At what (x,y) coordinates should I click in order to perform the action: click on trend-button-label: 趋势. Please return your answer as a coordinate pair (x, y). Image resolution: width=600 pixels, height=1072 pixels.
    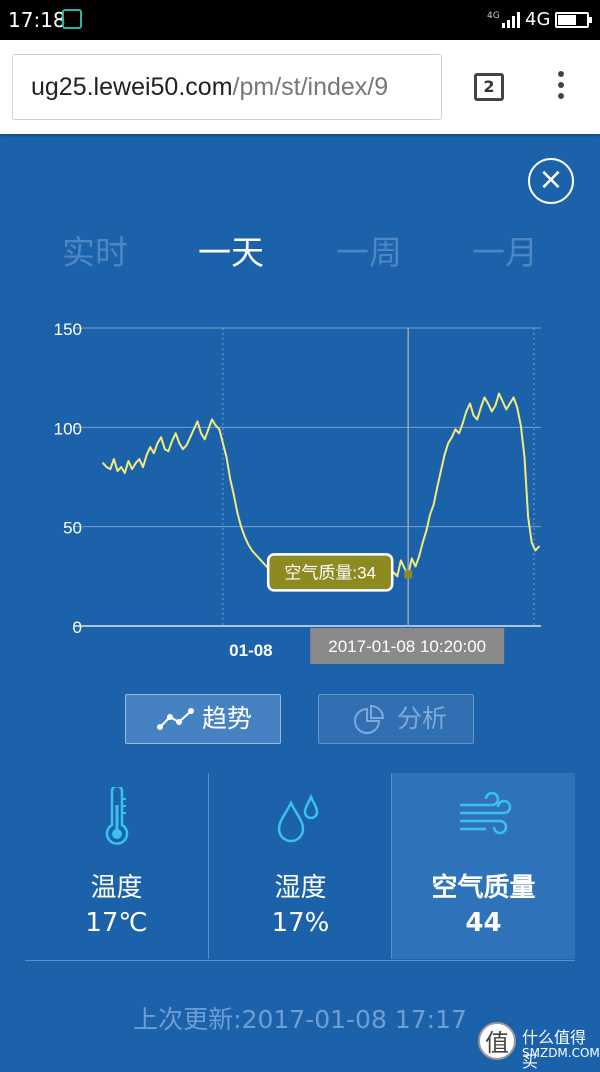
    Looking at the image, I should click on (227, 718).